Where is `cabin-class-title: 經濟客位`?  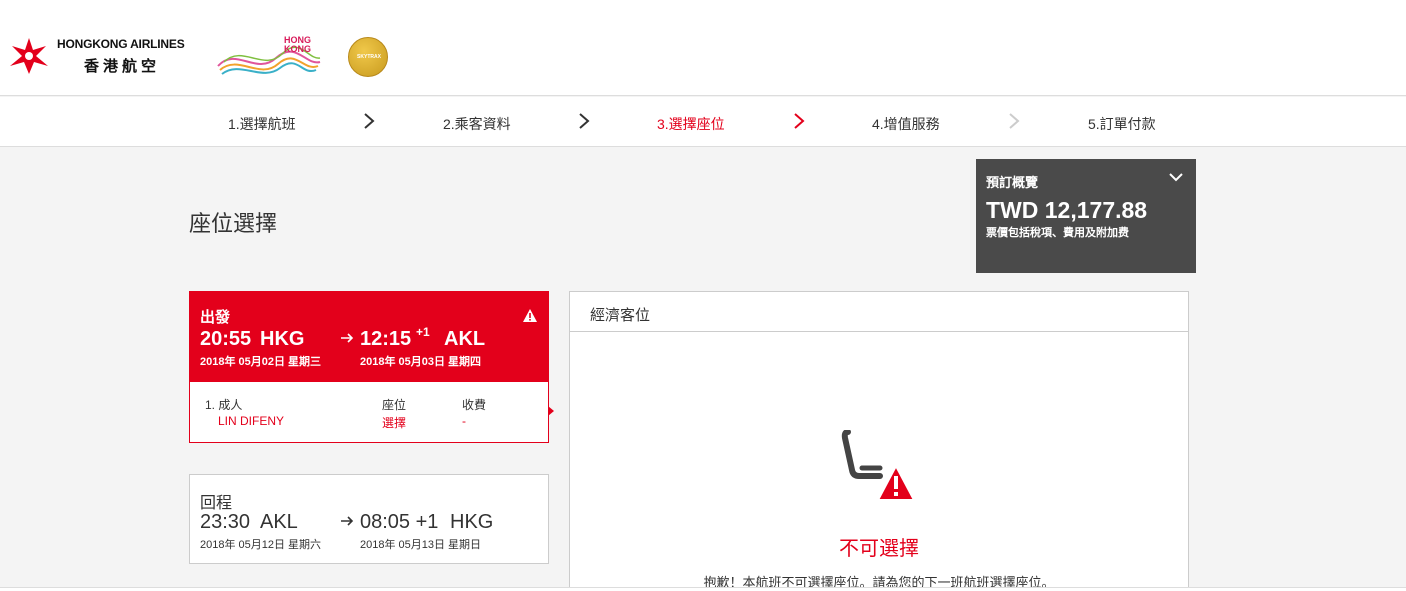
cabin-class-title: 經濟客位 is located at coordinates (620, 315).